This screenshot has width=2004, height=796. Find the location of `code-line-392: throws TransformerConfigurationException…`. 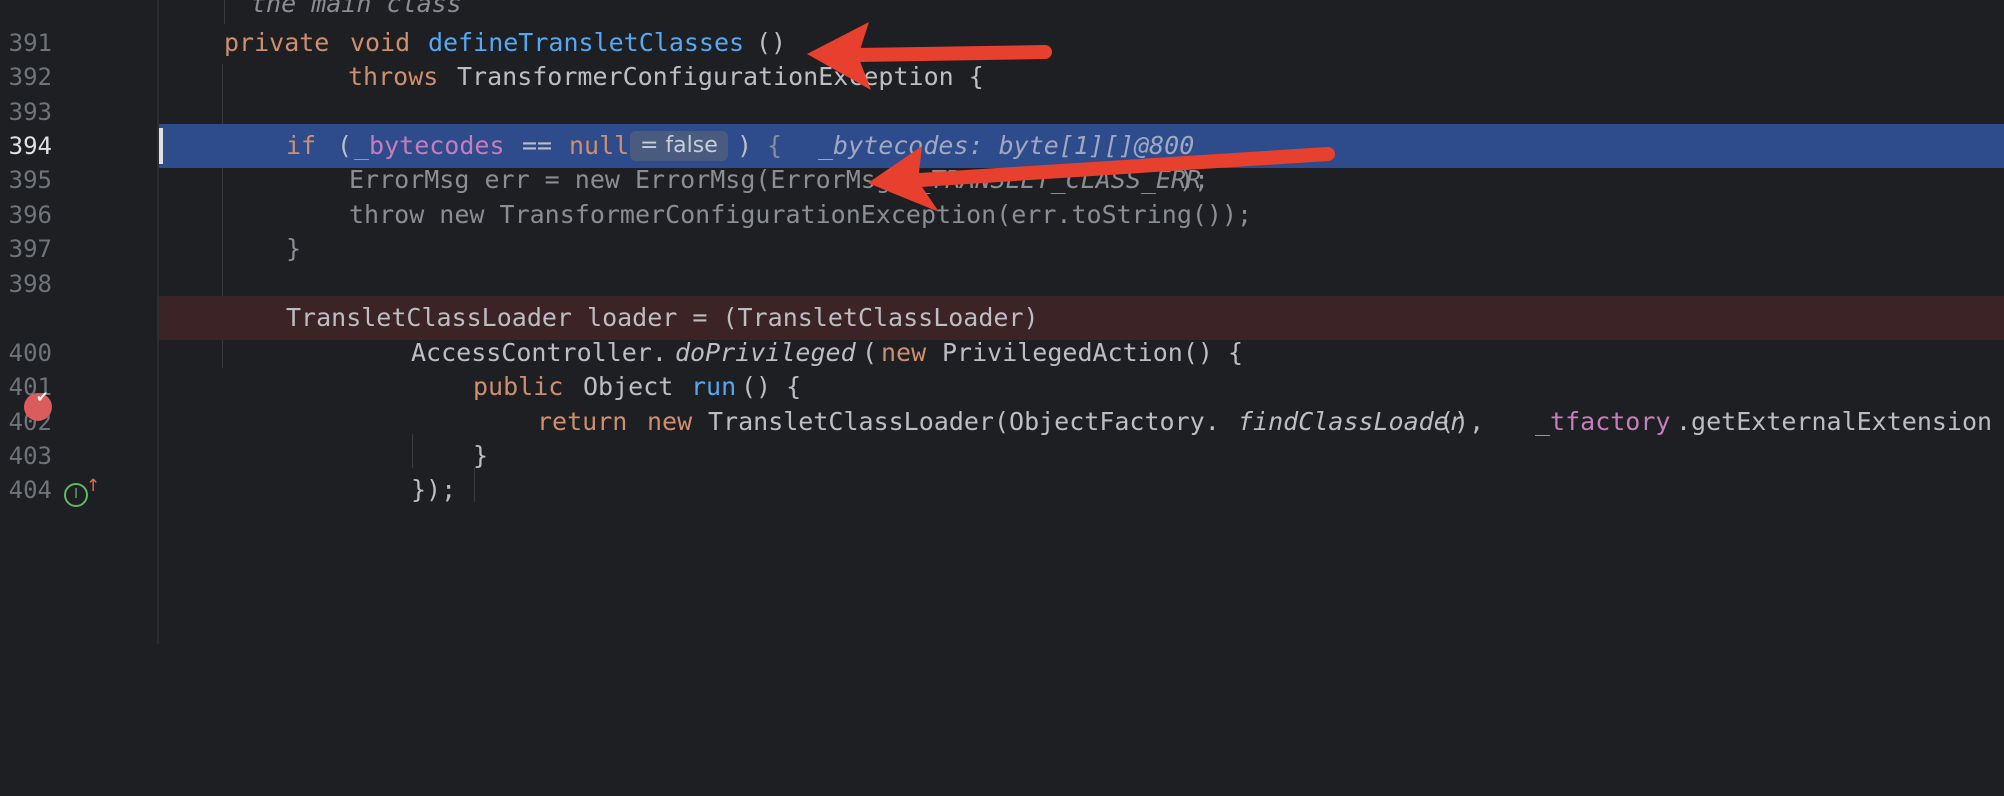

code-line-392: throws TransformerConfigurationException… is located at coordinates (1081, 77).